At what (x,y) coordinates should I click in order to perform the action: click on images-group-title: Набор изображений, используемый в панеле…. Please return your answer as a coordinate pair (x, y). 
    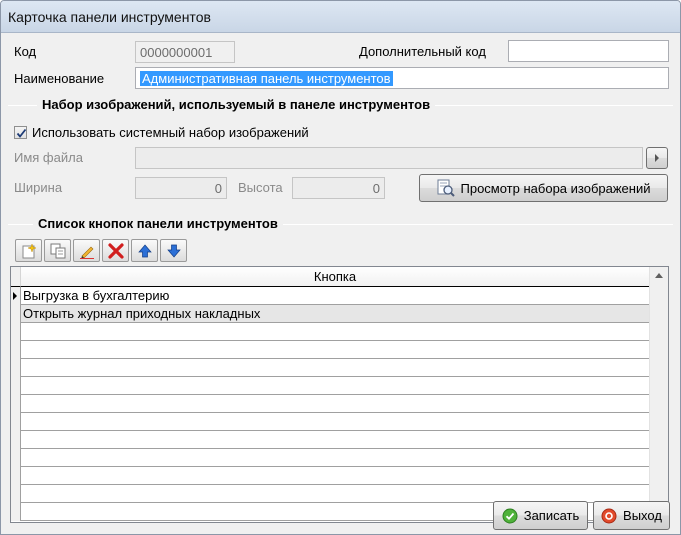
    Looking at the image, I should click on (236, 104).